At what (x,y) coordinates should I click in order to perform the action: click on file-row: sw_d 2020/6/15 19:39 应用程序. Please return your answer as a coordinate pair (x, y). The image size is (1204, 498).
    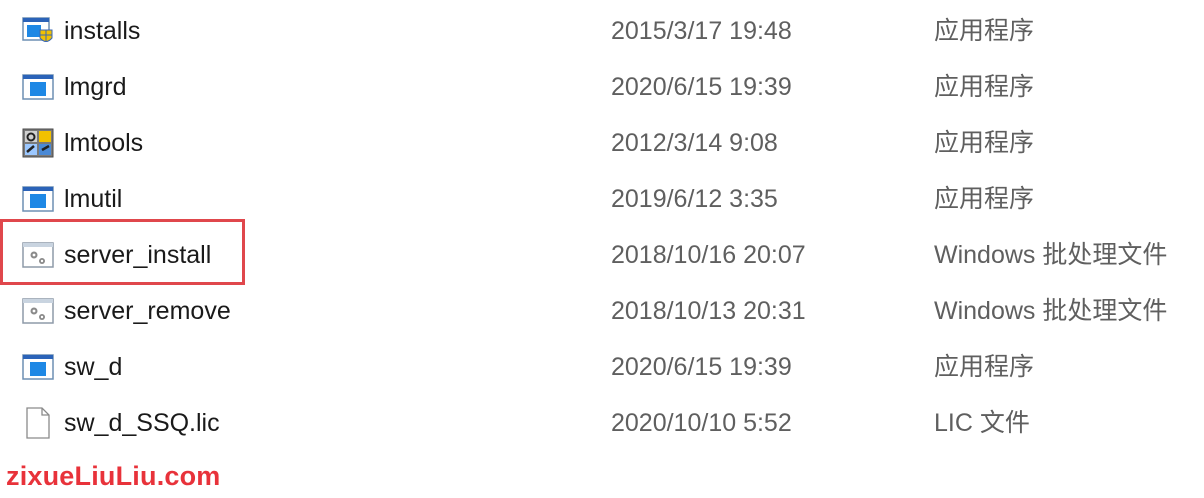
    Looking at the image, I should click on (602, 367).